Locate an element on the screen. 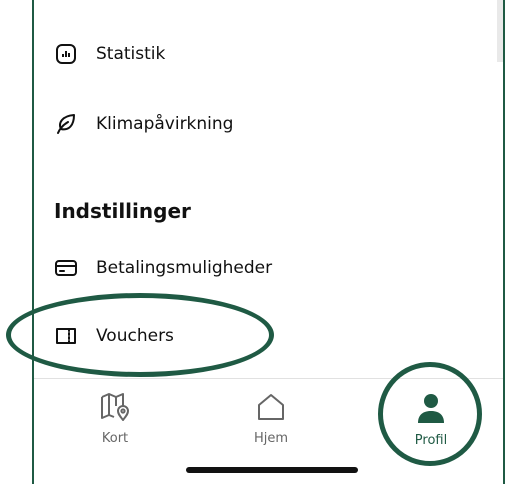  leaf-icon is located at coordinates (66, 124).